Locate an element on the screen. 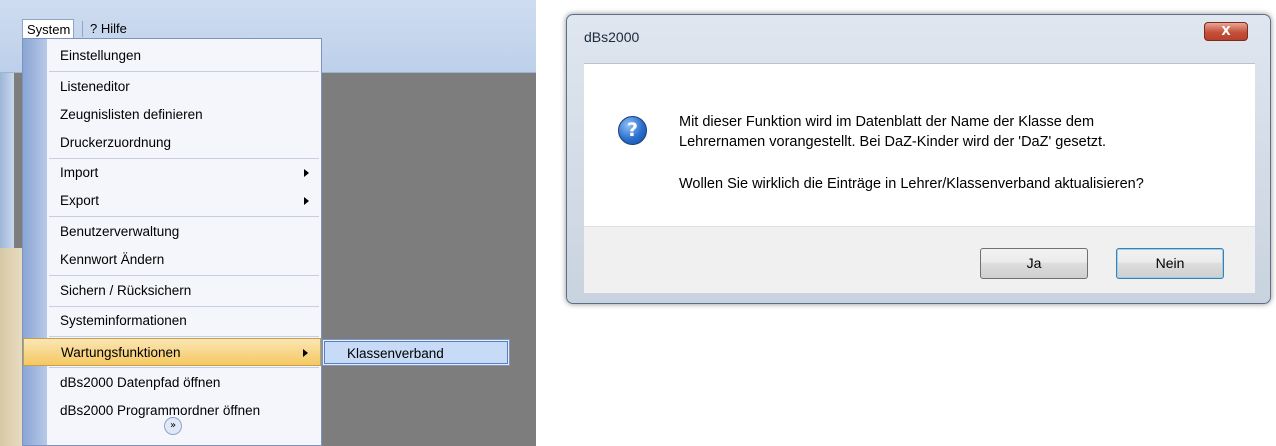  menu-item-sichern: Sichern / Rücksichern is located at coordinates (184, 291).